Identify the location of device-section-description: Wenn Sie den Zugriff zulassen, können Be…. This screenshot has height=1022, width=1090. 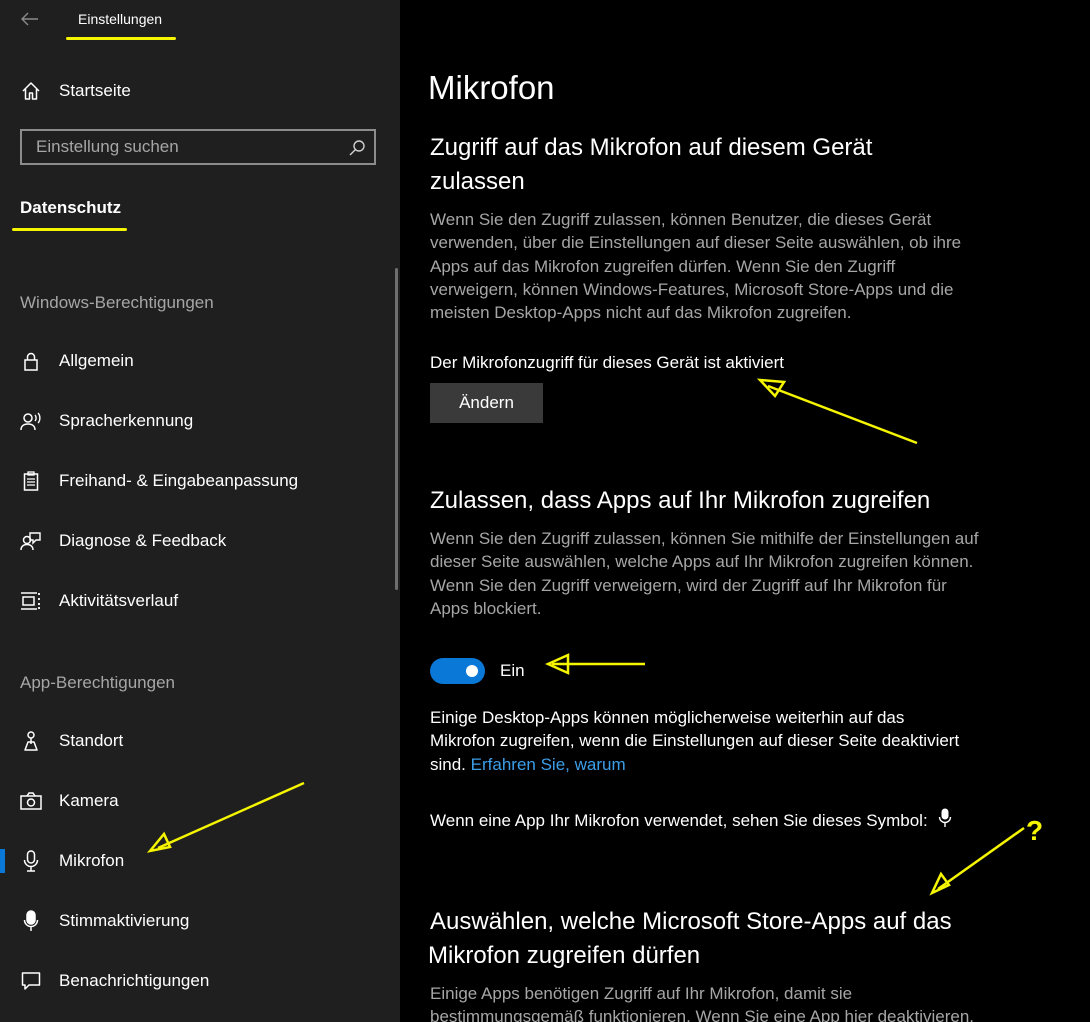
(715, 266).